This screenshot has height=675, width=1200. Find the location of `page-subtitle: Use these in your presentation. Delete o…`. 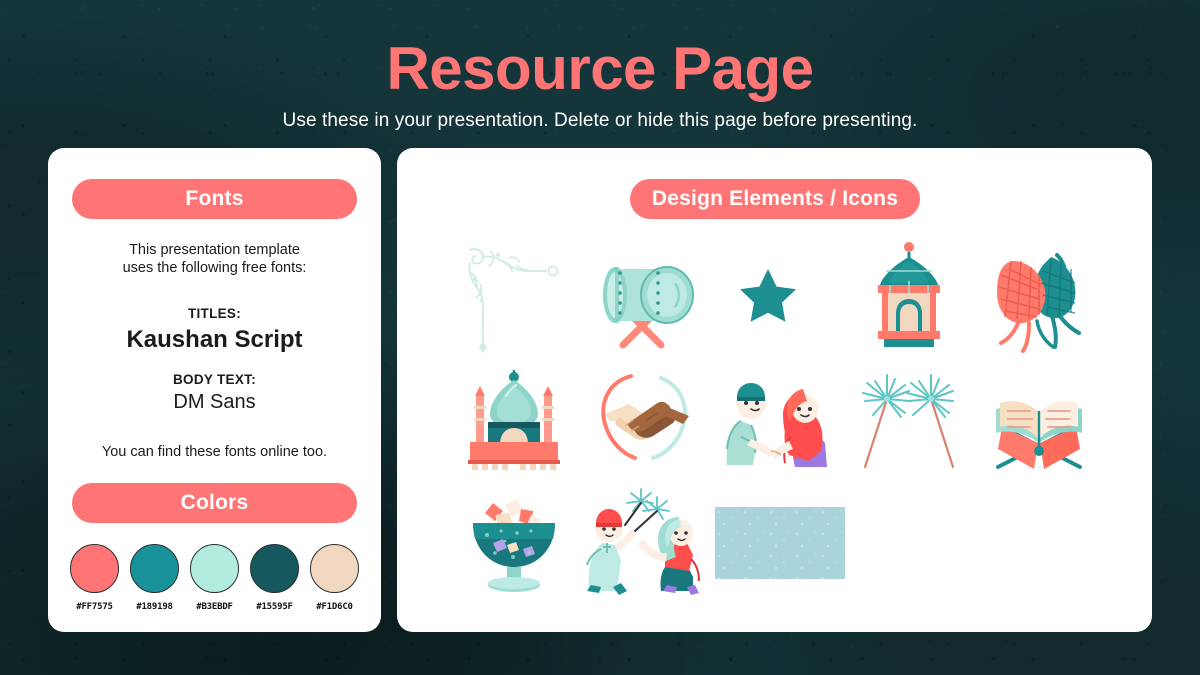

page-subtitle: Use these in your presentation. Delete o… is located at coordinates (600, 120).